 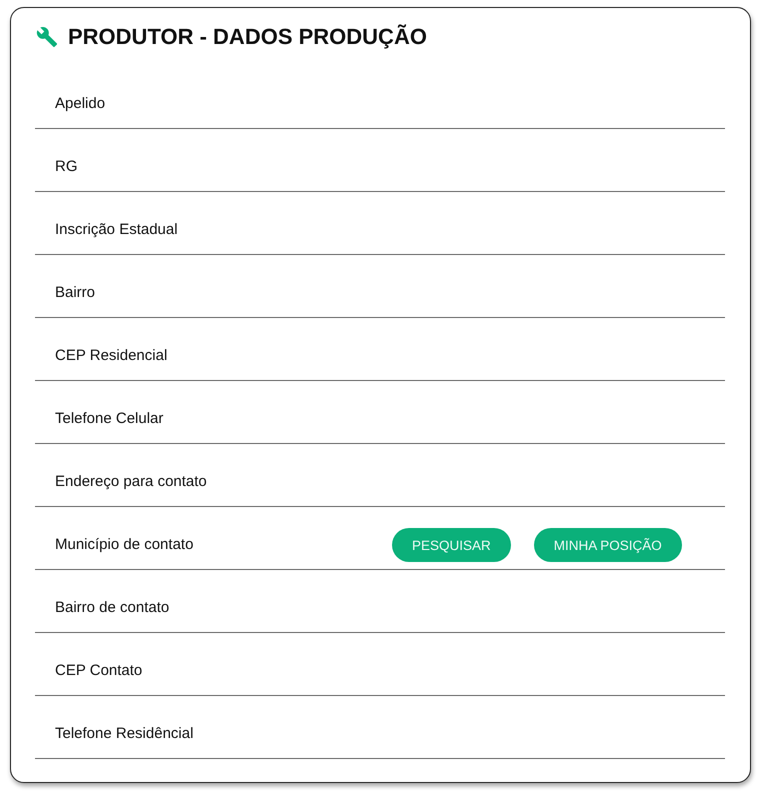 I want to click on input-field: Telefone Celular, so click(x=380, y=412).